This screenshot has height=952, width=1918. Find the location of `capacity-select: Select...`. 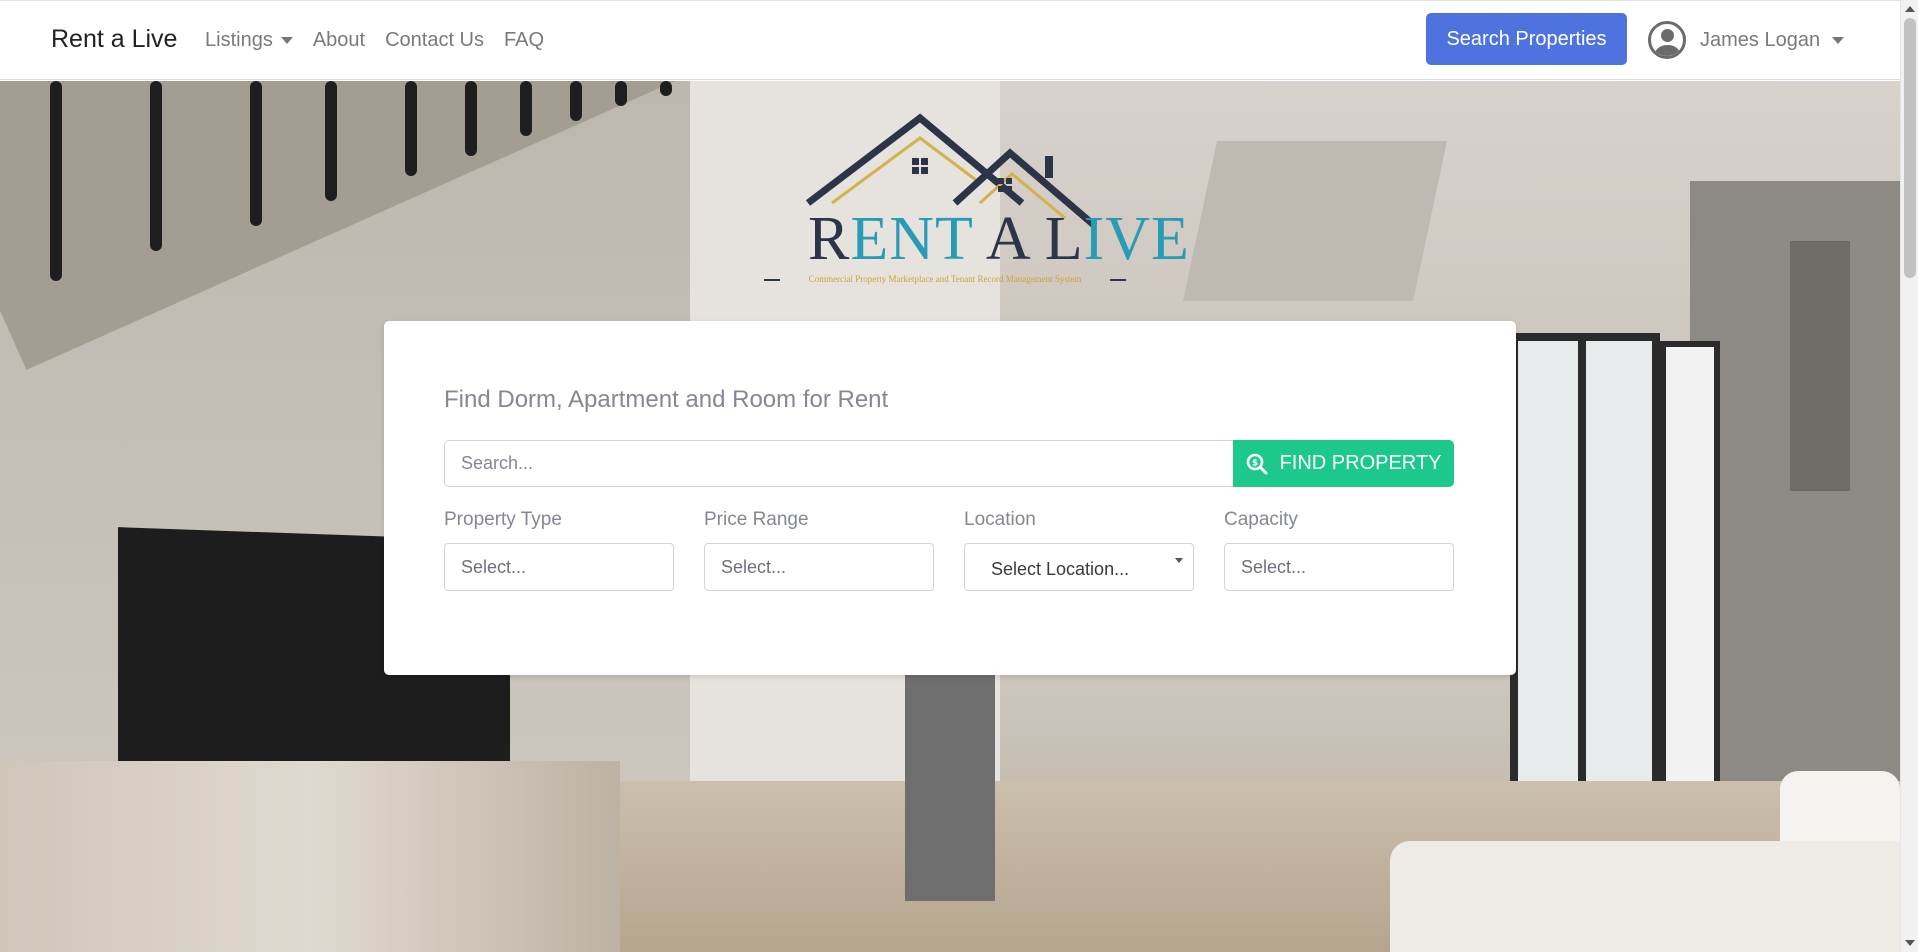

capacity-select: Select... is located at coordinates (1339, 567).